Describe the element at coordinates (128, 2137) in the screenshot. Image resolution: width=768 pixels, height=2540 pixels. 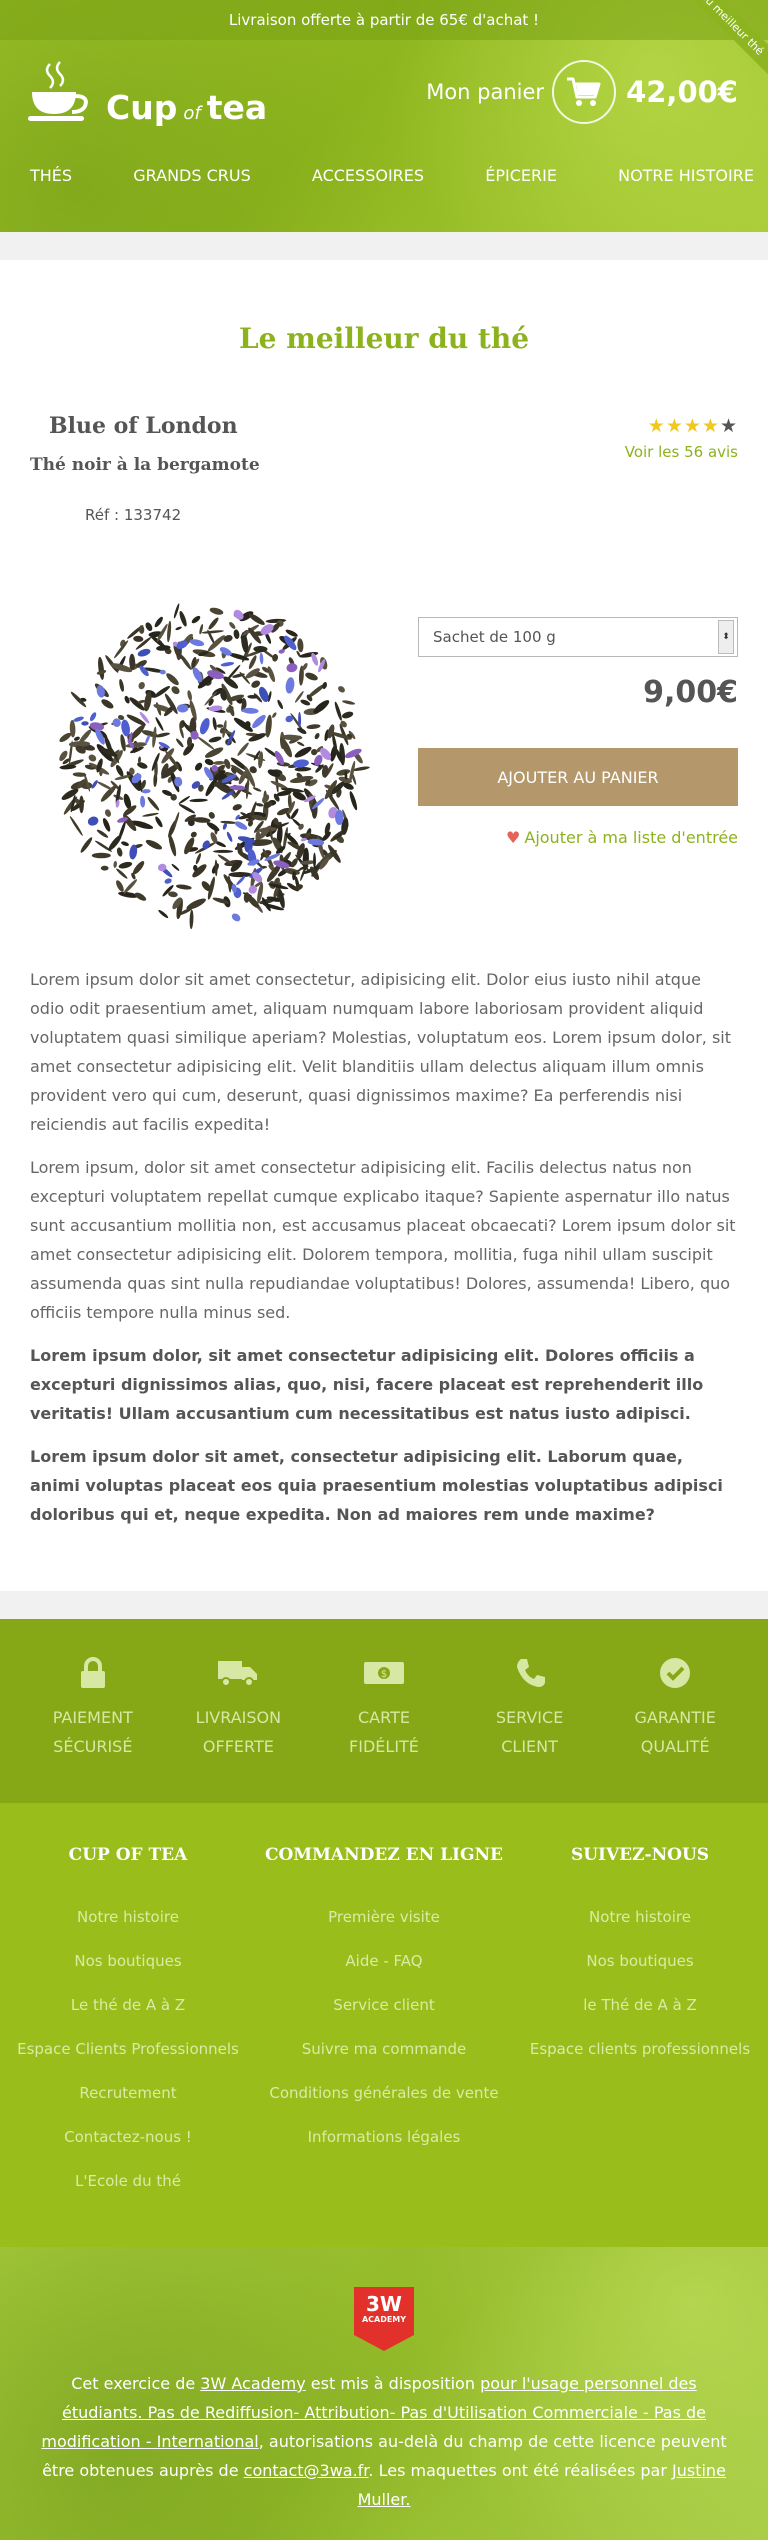
I see `footer-link: Contactez-nous !` at that location.